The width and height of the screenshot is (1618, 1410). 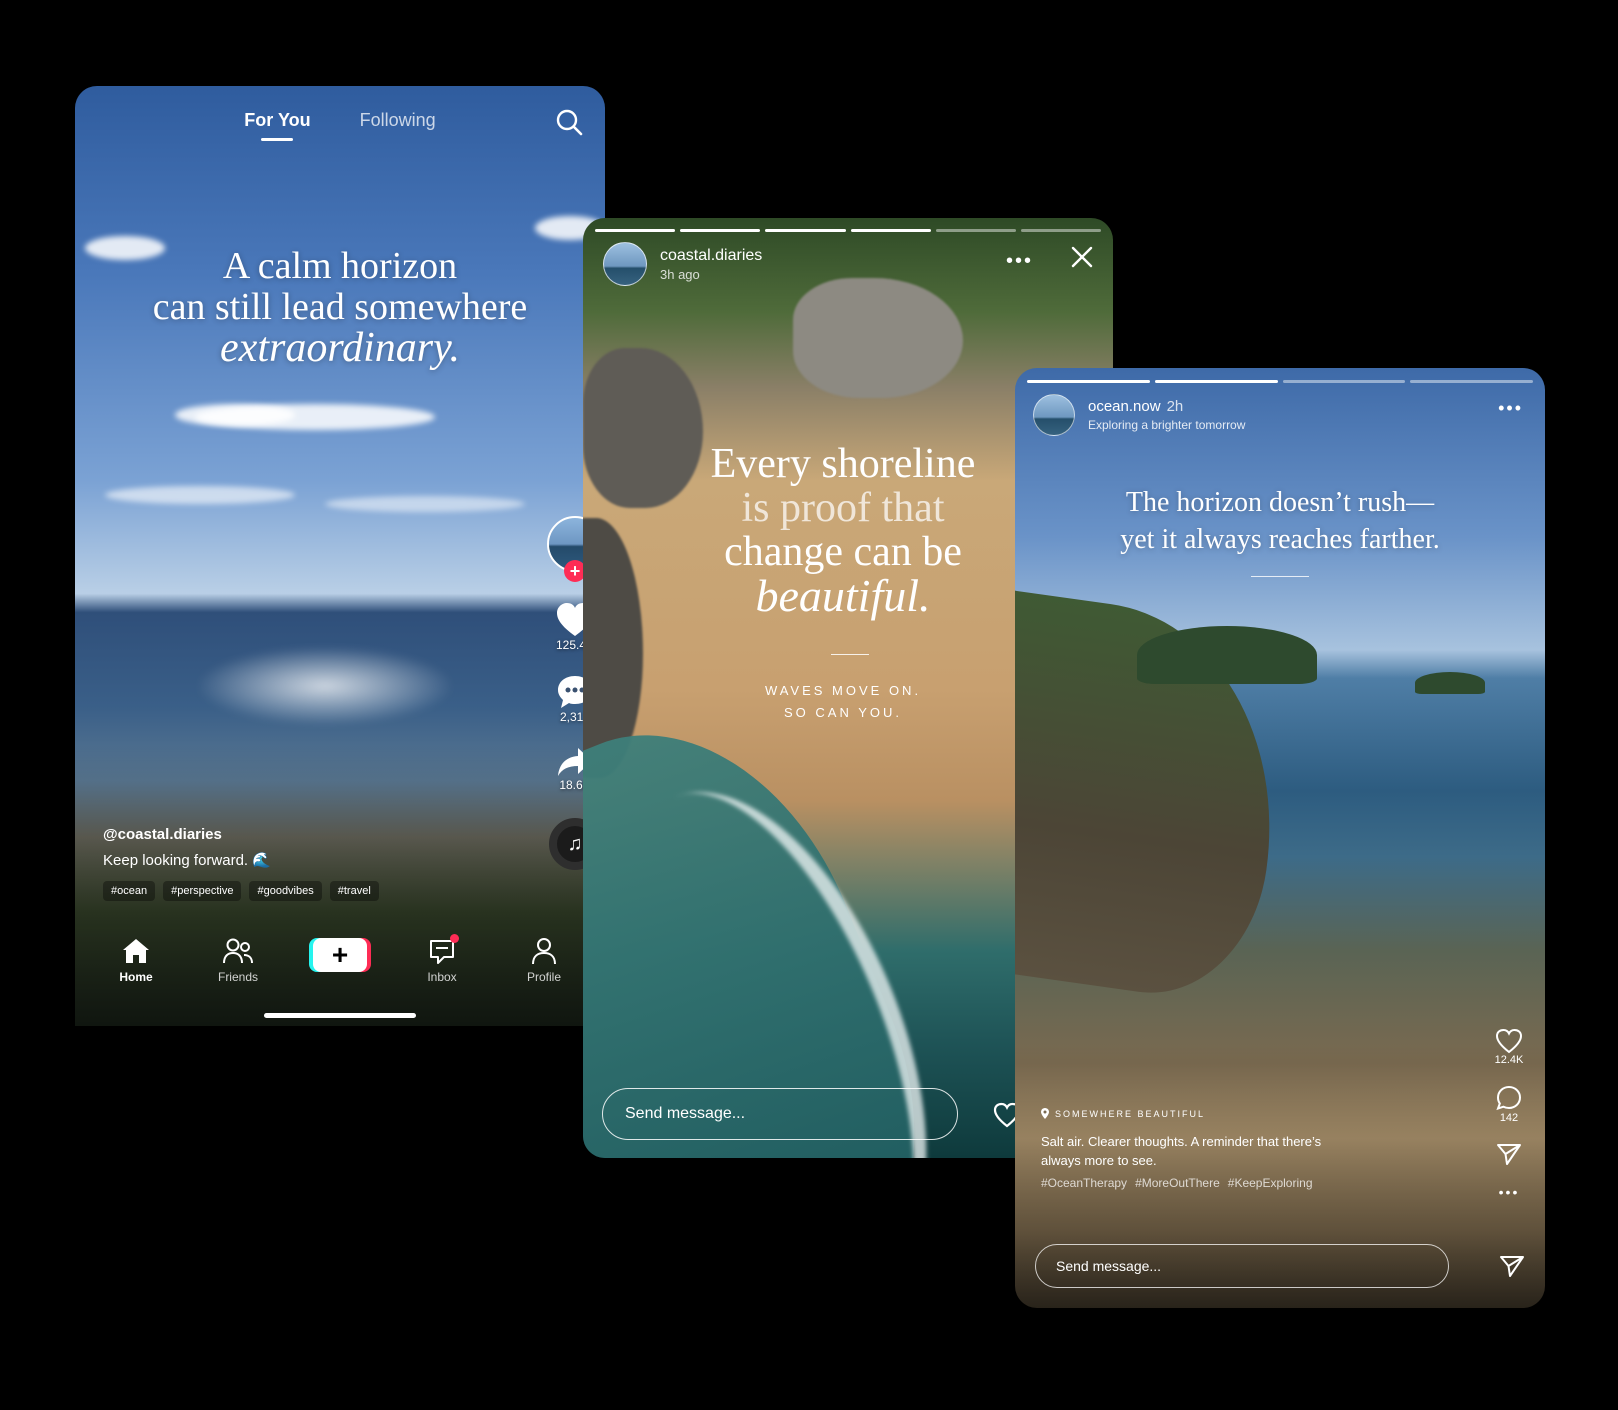 What do you see at coordinates (1124, 406) in the screenshot?
I see `post-username: ocean.now` at bounding box center [1124, 406].